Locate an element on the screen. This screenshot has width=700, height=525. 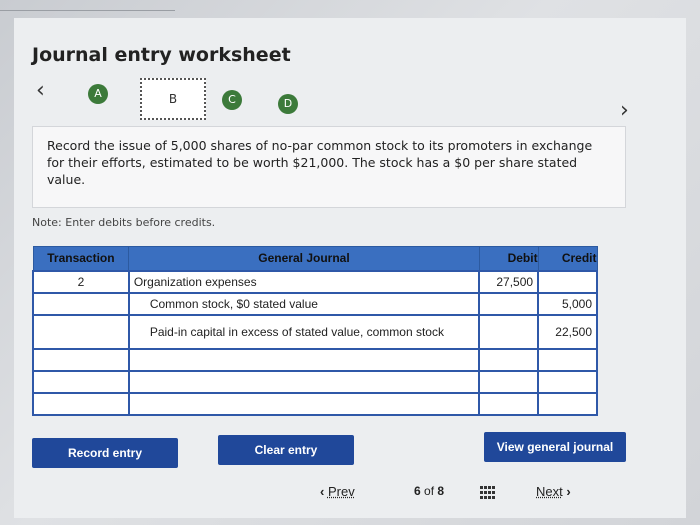
header-credit: Credit is located at coordinates (567, 258).